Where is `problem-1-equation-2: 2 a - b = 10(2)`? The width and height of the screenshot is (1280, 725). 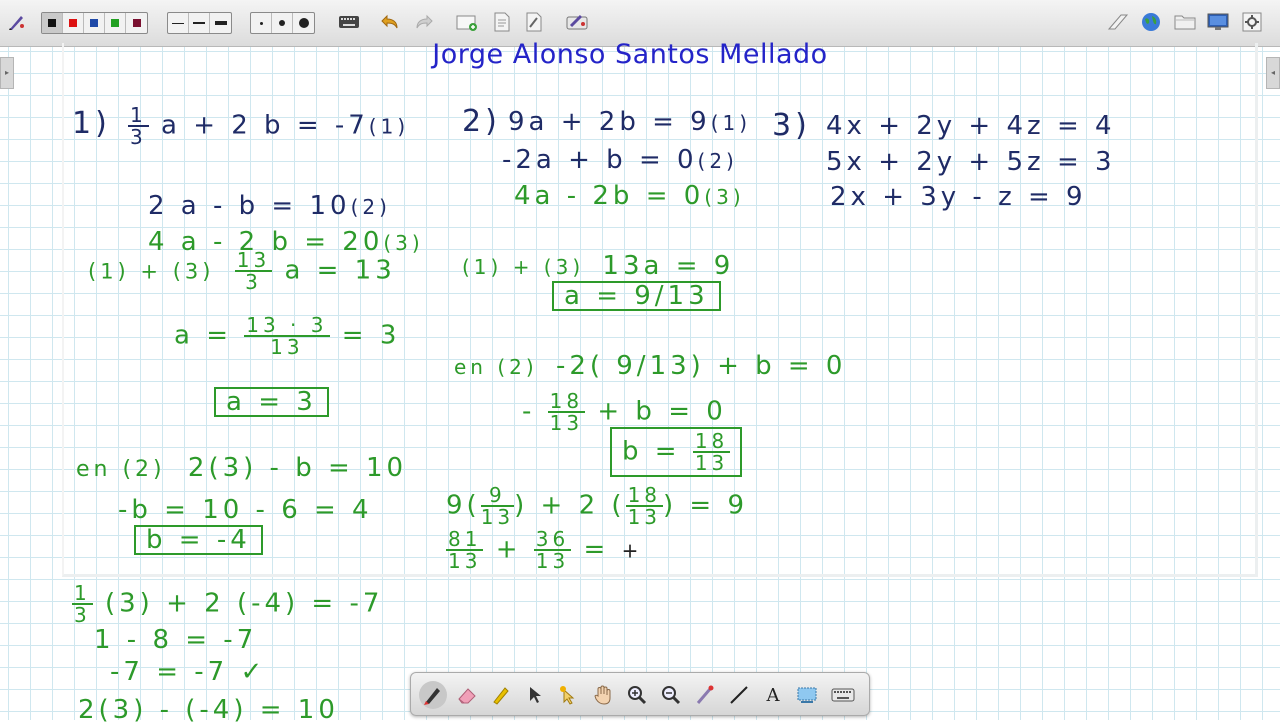 problem-1-equation-2: 2 a - b = 10(2) is located at coordinates (269, 206).